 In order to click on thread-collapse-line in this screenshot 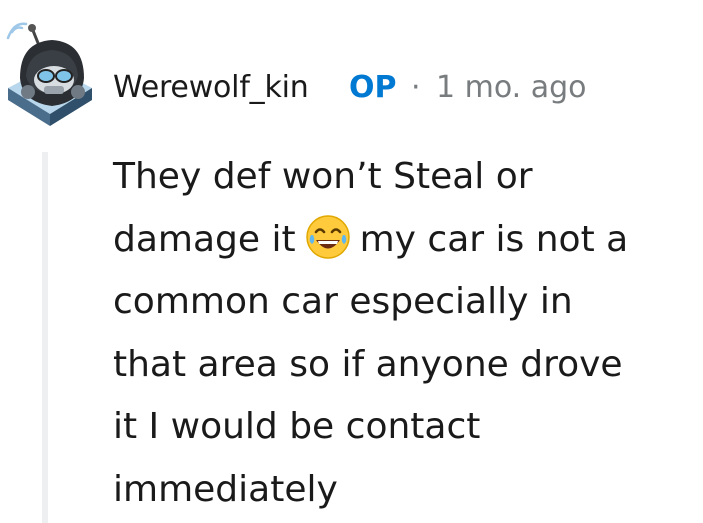, I will do `click(45, 337)`.